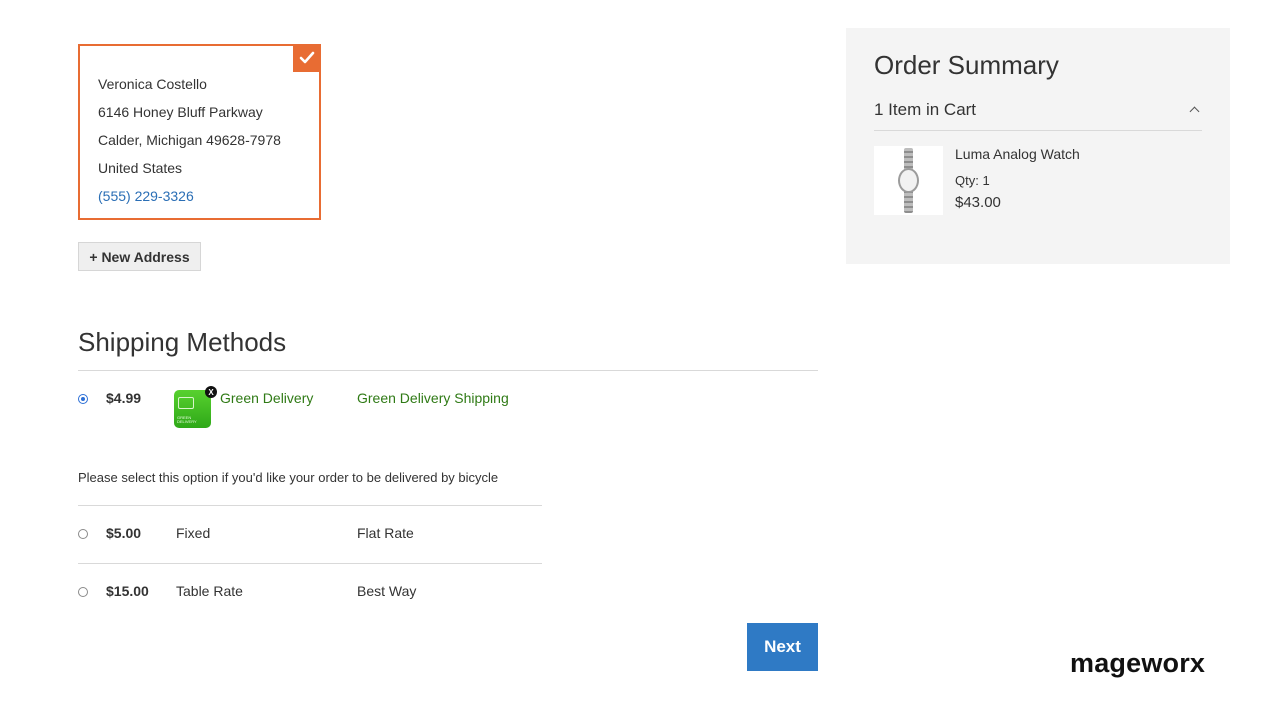  I want to click on brand-logo: mageworx, so click(1138, 663).